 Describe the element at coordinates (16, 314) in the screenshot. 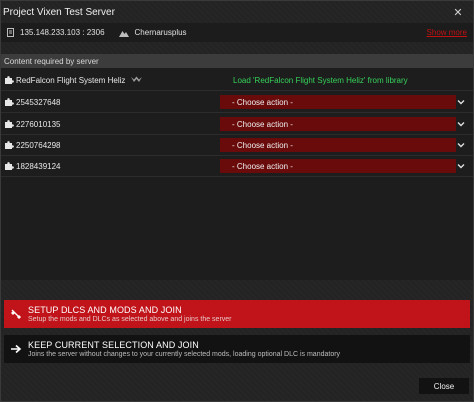

I see `setup-mods-icon` at that location.